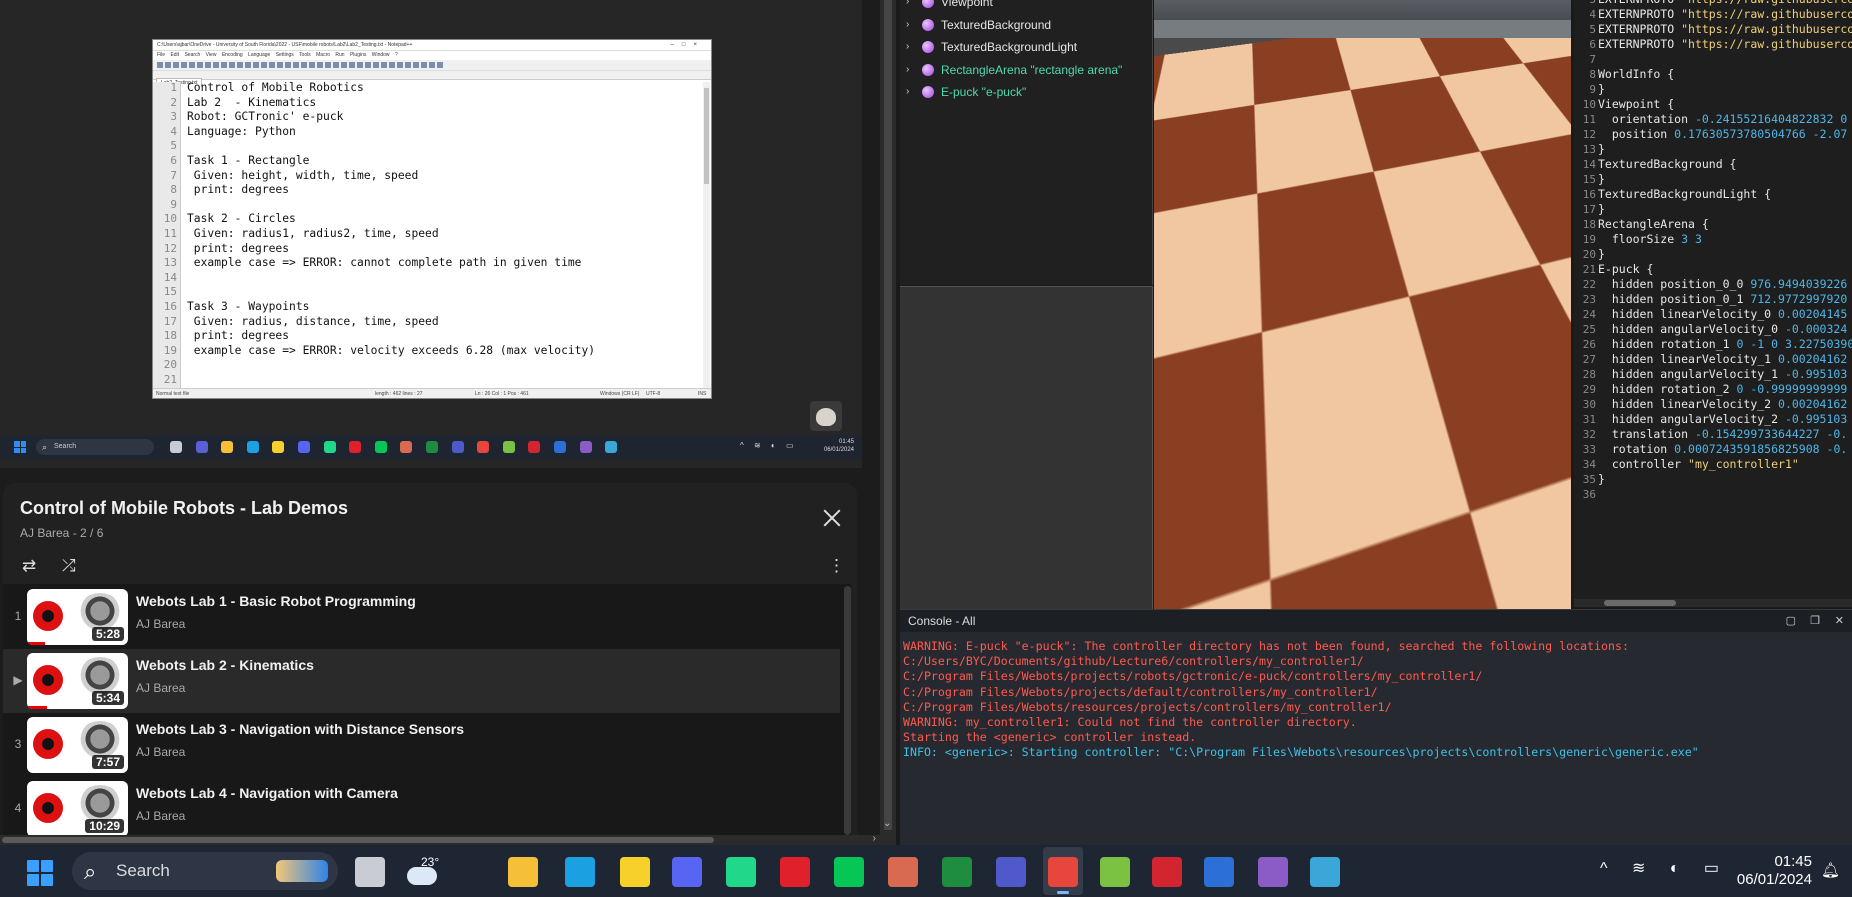 The height and width of the screenshot is (897, 1852). Describe the element at coordinates (107, 762) in the screenshot. I see `duration-badge: 7:57` at that location.